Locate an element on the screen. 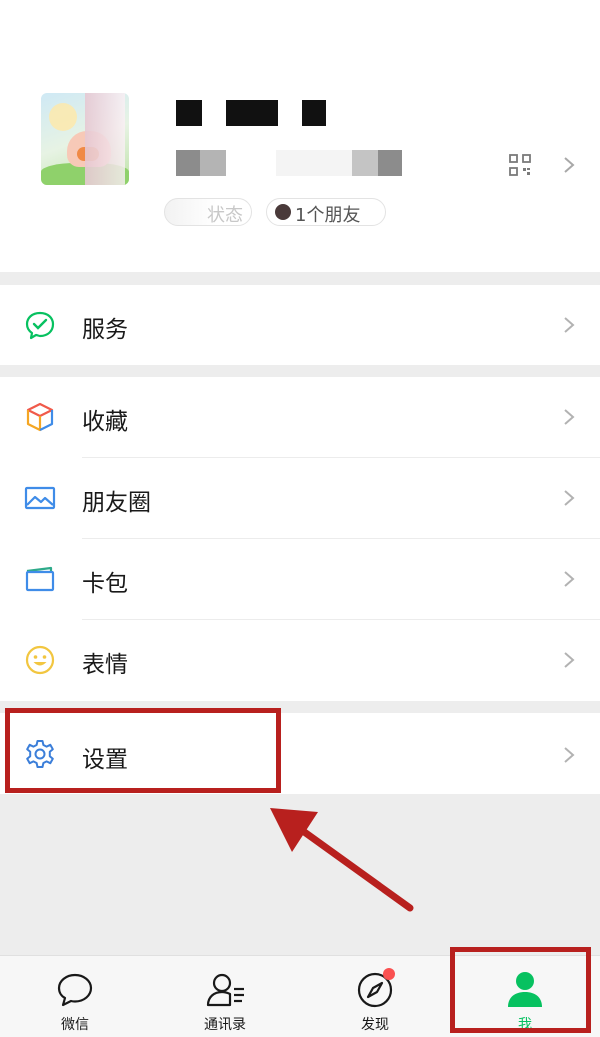 This screenshot has height=1037, width=600. menu-item-moments: 朋友圈 is located at coordinates (300, 498).